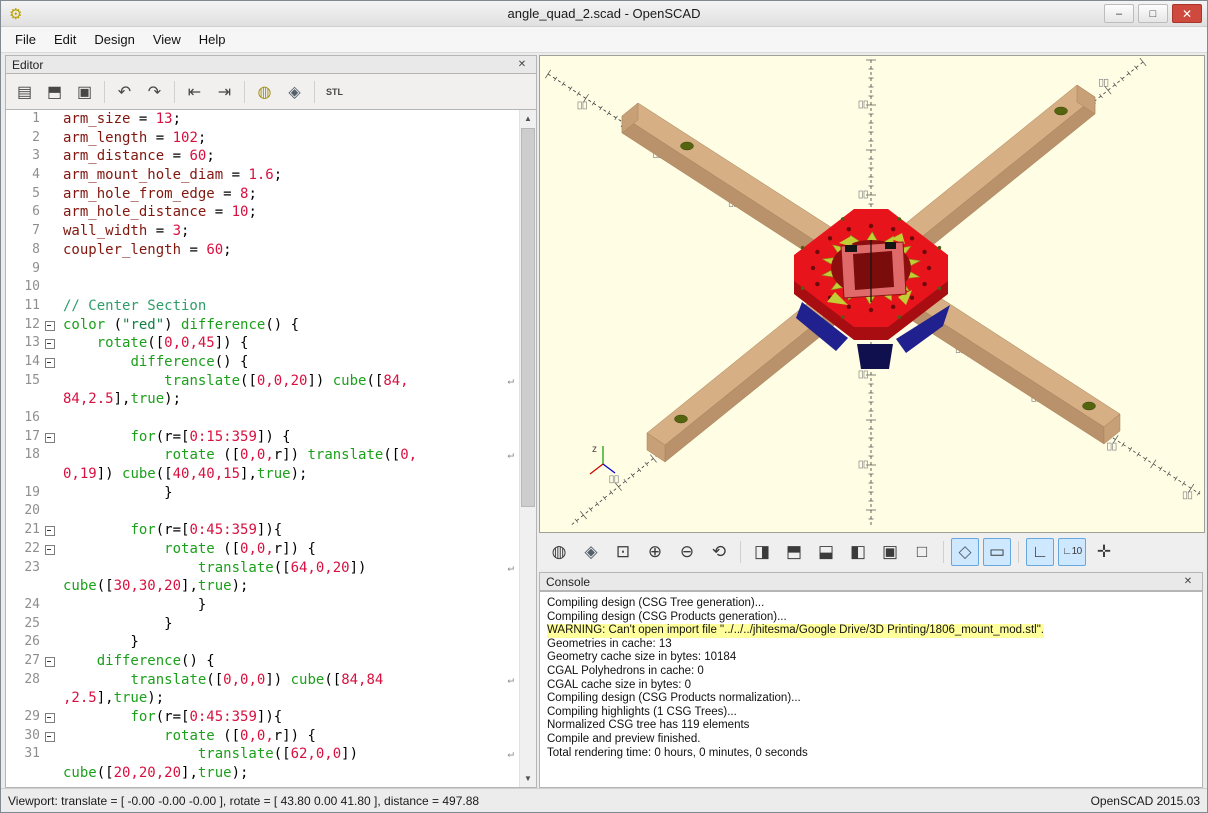 The width and height of the screenshot is (1208, 813). Describe the element at coordinates (36, 118) in the screenshot. I see `line-number: 1` at that location.